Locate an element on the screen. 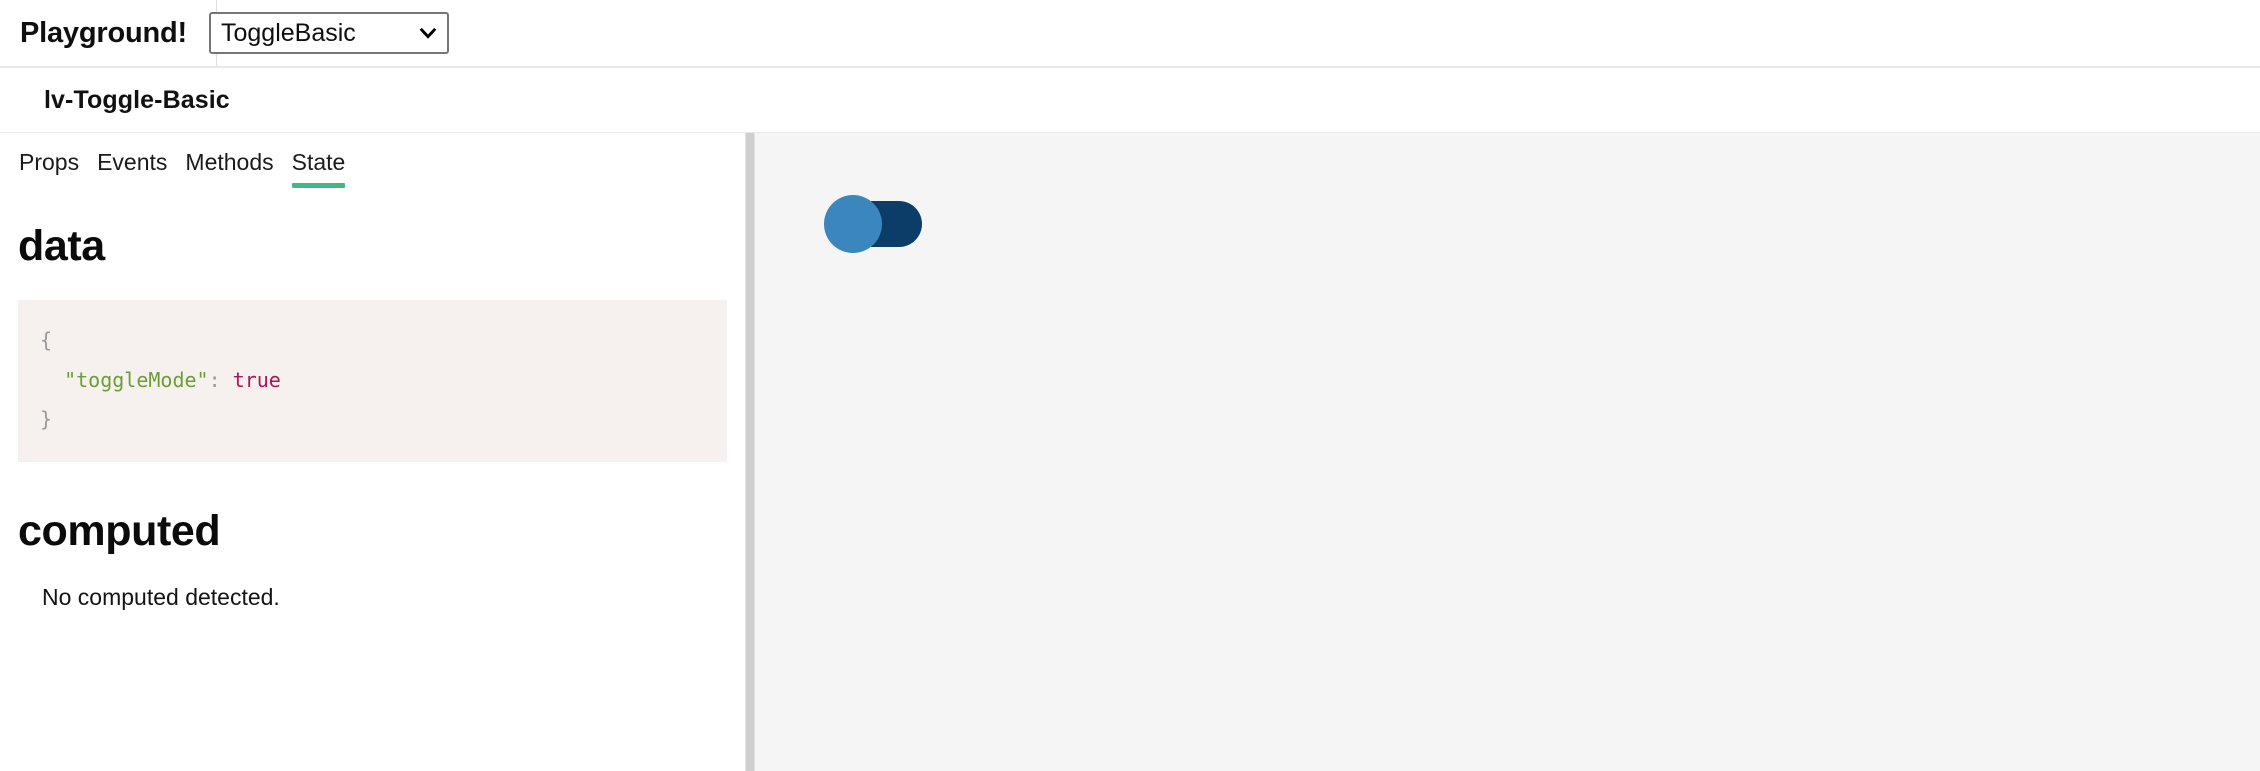 The width and height of the screenshot is (2260, 771). component-select: ToggleBasic is located at coordinates (328, 33).